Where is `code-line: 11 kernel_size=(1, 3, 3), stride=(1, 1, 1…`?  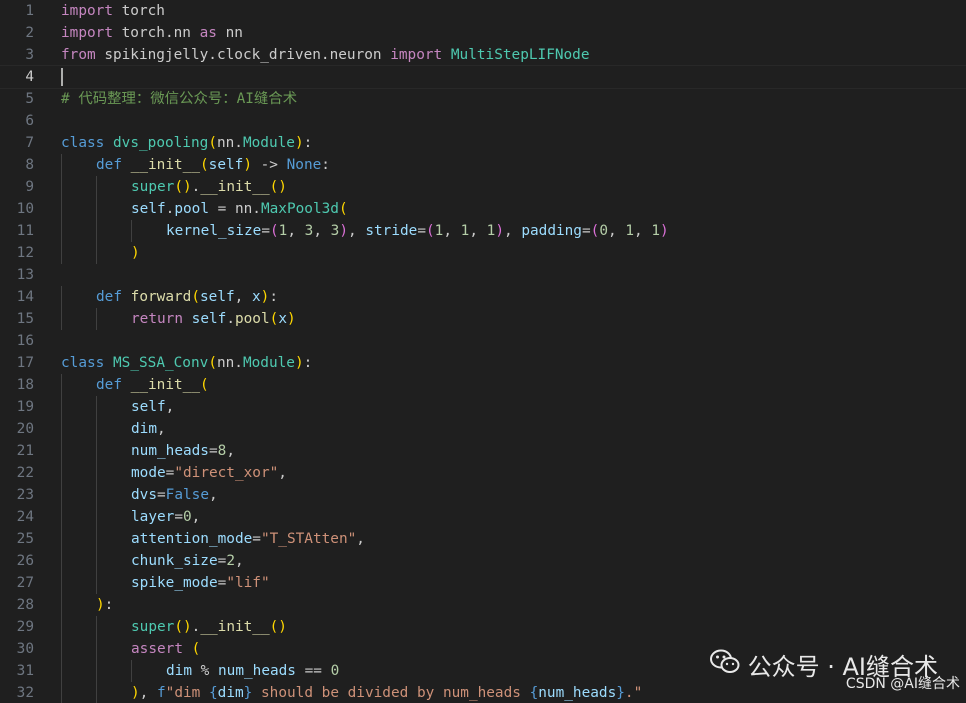
code-line: 11 kernel_size=(1, 3, 3), stride=(1, 1, 1… is located at coordinates (483, 231).